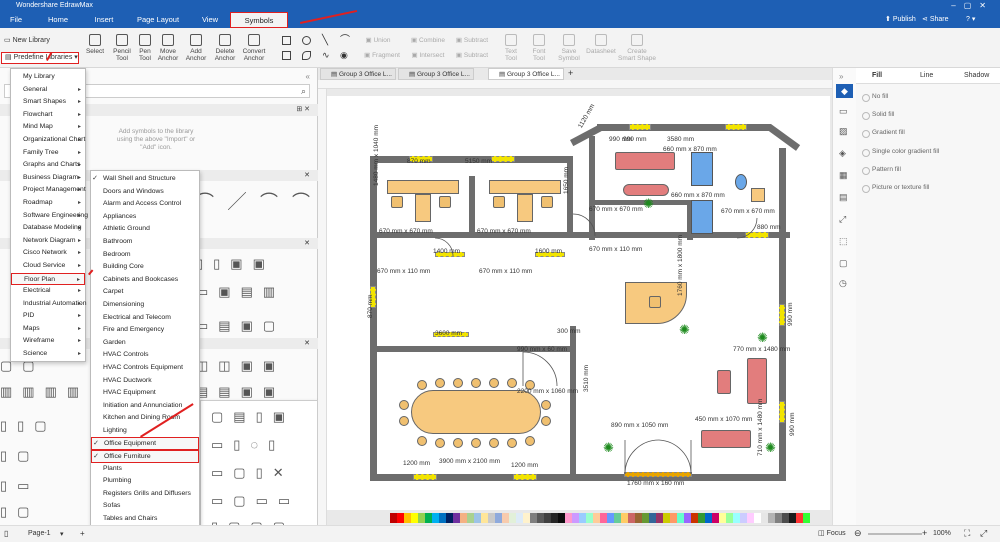 The height and width of the screenshot is (542, 1000). I want to click on zoom-out-icon: ⊖, so click(858, 533).